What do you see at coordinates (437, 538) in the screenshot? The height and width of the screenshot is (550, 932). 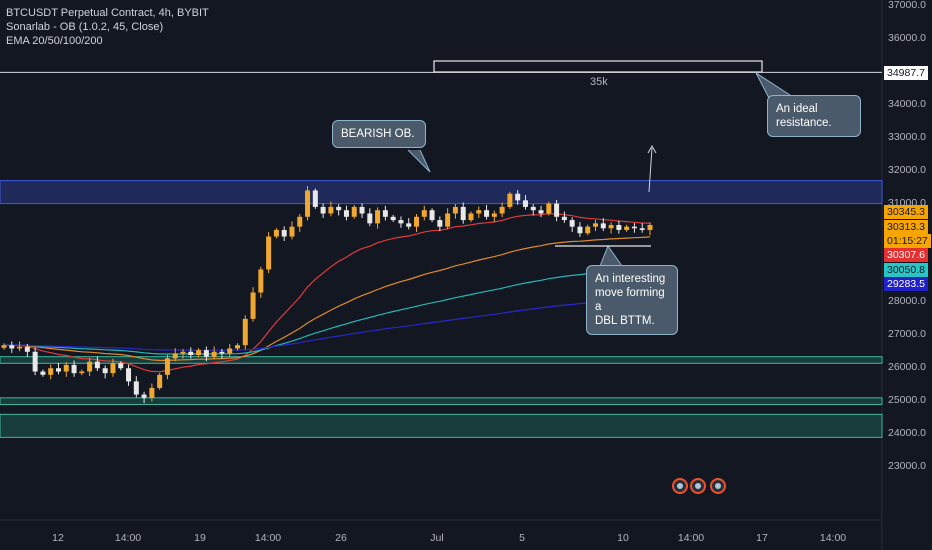 I see `x-tick-label: Jul` at bounding box center [437, 538].